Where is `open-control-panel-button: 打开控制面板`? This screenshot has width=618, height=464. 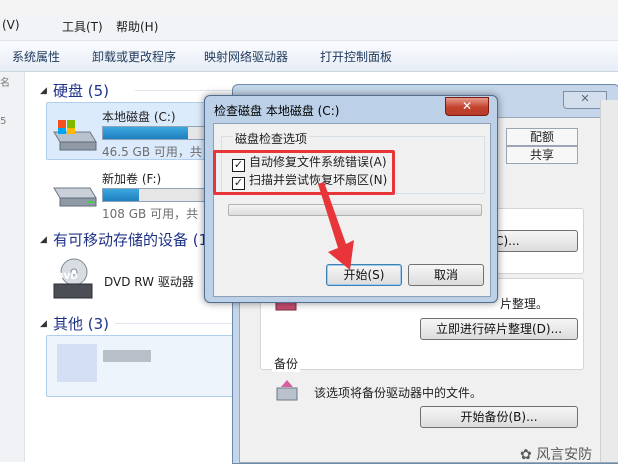
open-control-panel-button: 打开控制面板 is located at coordinates (356, 56).